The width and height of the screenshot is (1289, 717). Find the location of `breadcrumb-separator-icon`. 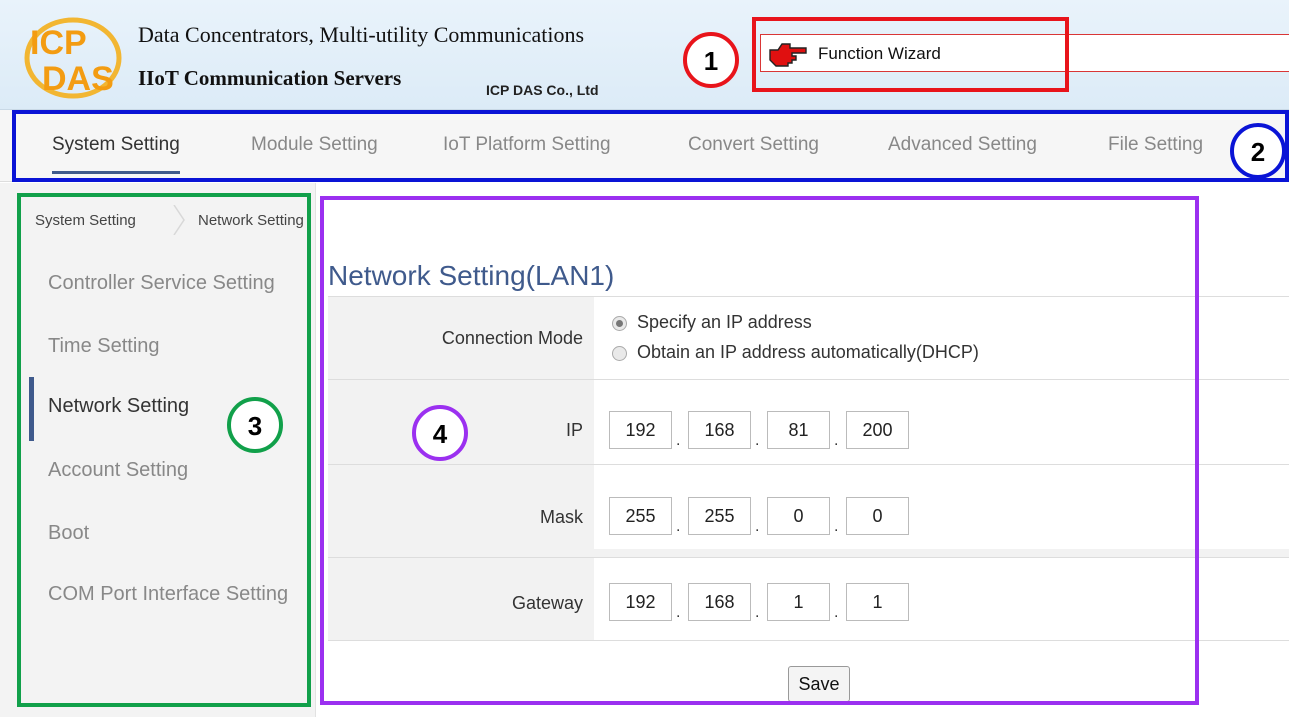

breadcrumb-separator-icon is located at coordinates (179, 220).